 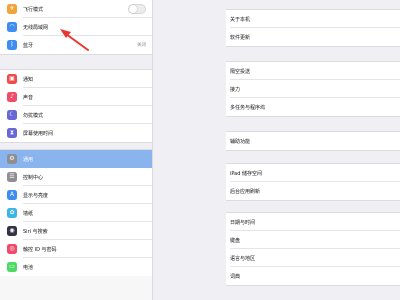 I want to click on sidebar-item-notifications: ▣ 通知, so click(x=76, y=79).